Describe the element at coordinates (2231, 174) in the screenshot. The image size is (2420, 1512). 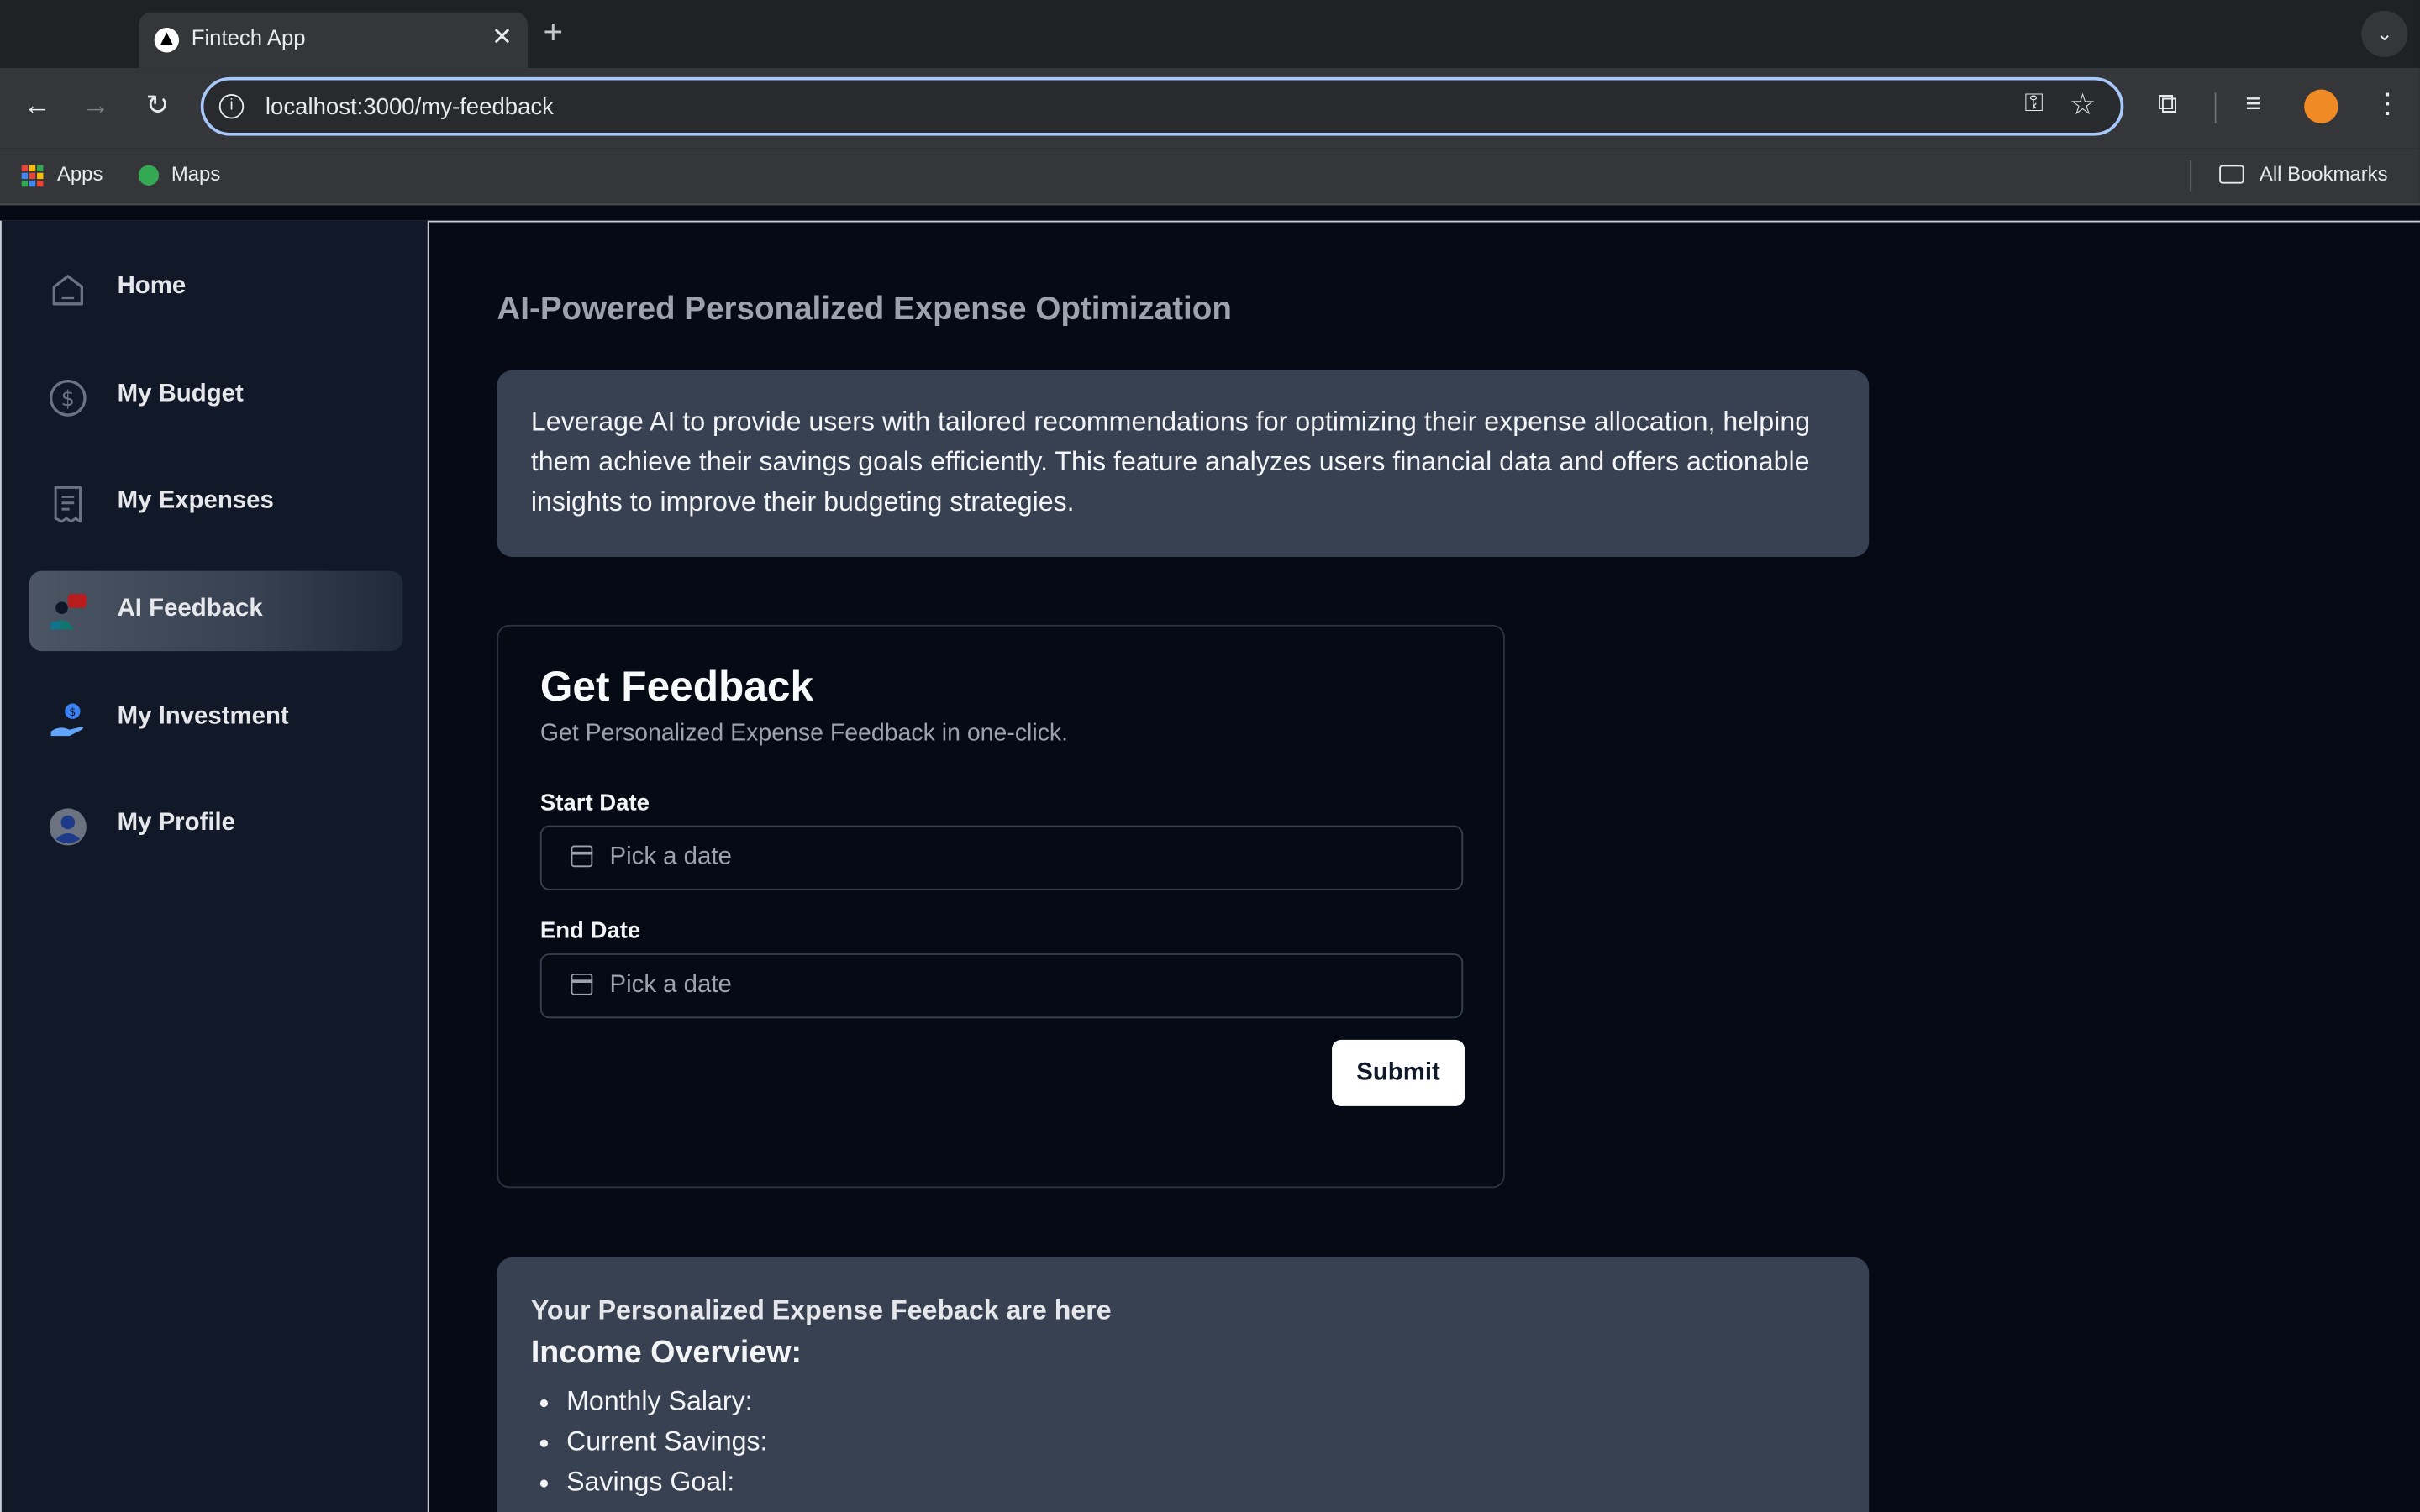
I see `folder-icon` at that location.